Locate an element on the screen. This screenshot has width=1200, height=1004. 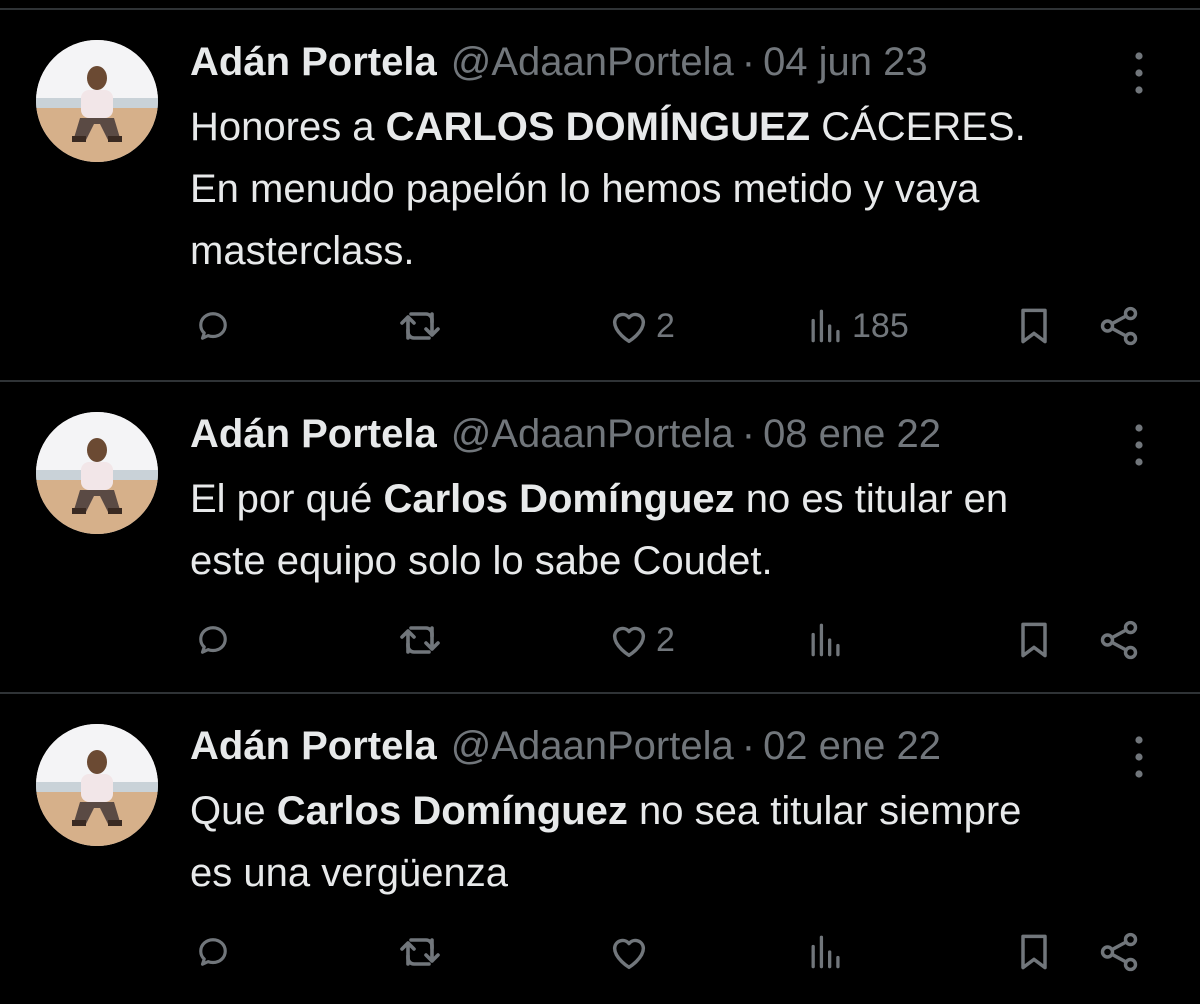
top-border is located at coordinates (600, 9).